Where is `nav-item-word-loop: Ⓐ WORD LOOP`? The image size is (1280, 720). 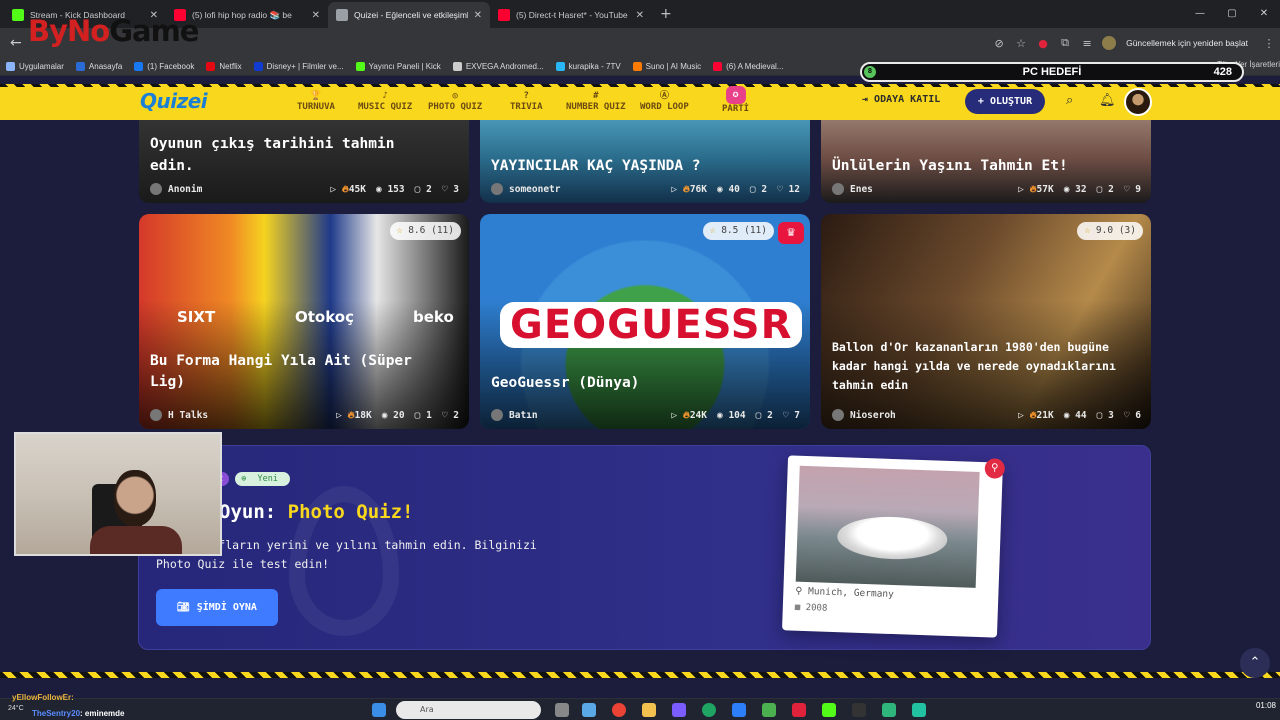 nav-item-word-loop: Ⓐ WORD LOOP is located at coordinates (664, 101).